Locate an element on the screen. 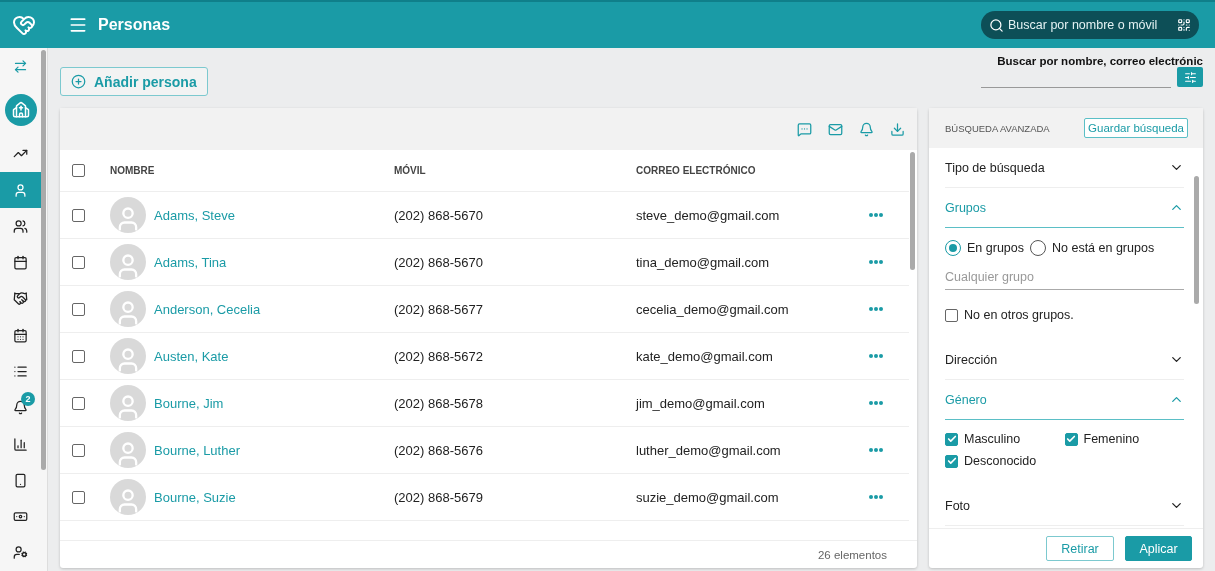 The width and height of the screenshot is (1215, 571). search-bar: Buscar por nombre o móvil is located at coordinates (1090, 25).